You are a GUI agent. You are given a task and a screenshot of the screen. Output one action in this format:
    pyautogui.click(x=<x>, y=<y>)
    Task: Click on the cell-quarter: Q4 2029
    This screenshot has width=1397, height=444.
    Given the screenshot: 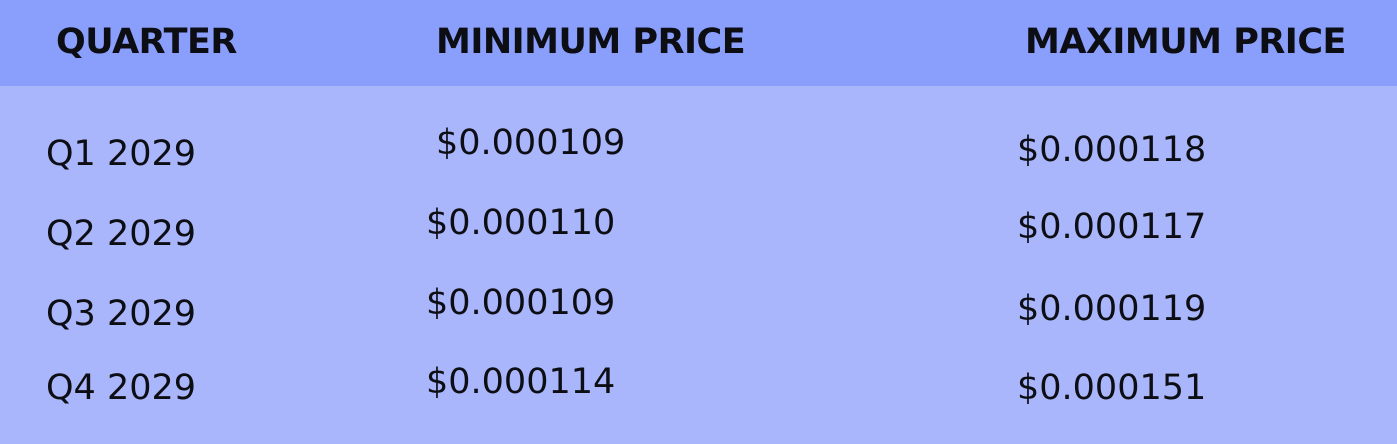 What is the action you would take?
    pyautogui.click(x=121, y=388)
    